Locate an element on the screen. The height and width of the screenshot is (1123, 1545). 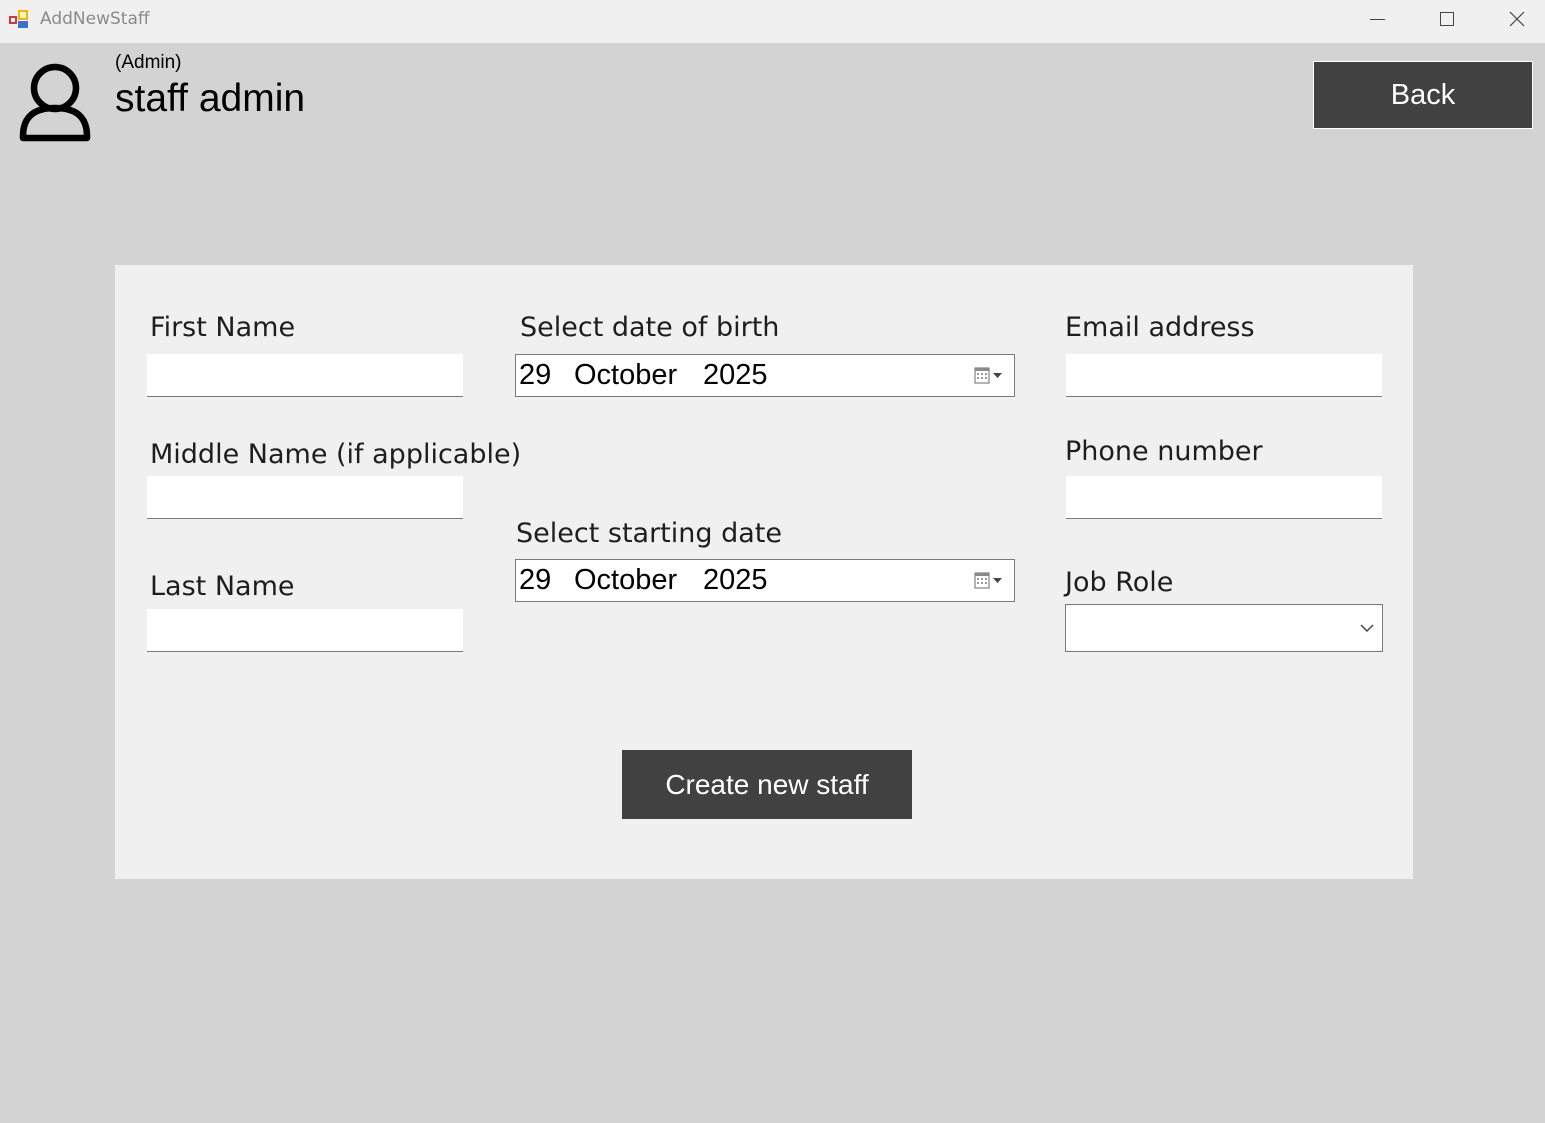
date-of-birth-year: 2025 is located at coordinates (735, 375).